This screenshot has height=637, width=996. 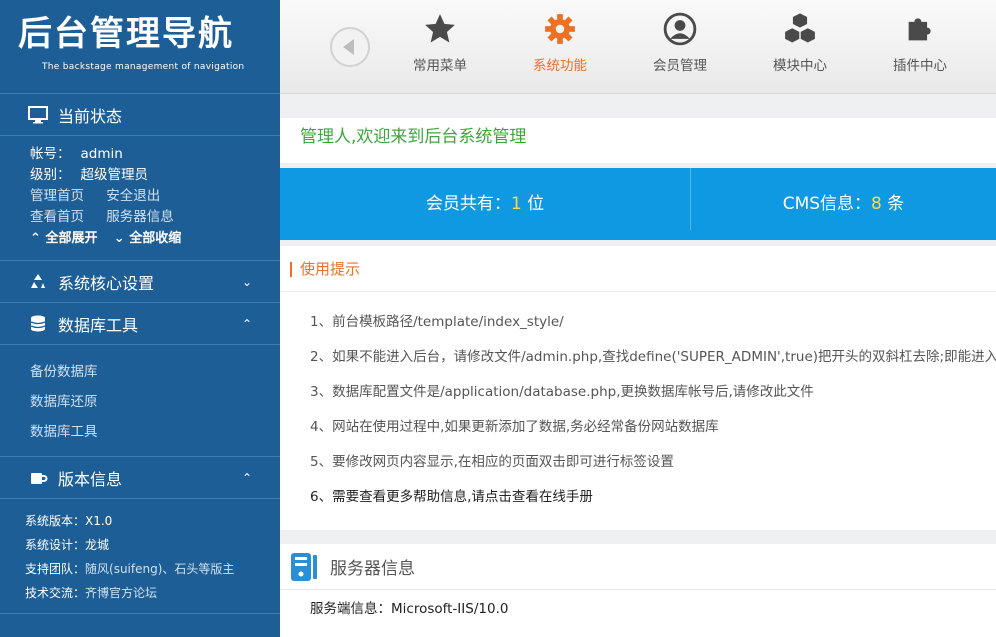 I want to click on expand-all-label: 全部展开, so click(x=71, y=238).